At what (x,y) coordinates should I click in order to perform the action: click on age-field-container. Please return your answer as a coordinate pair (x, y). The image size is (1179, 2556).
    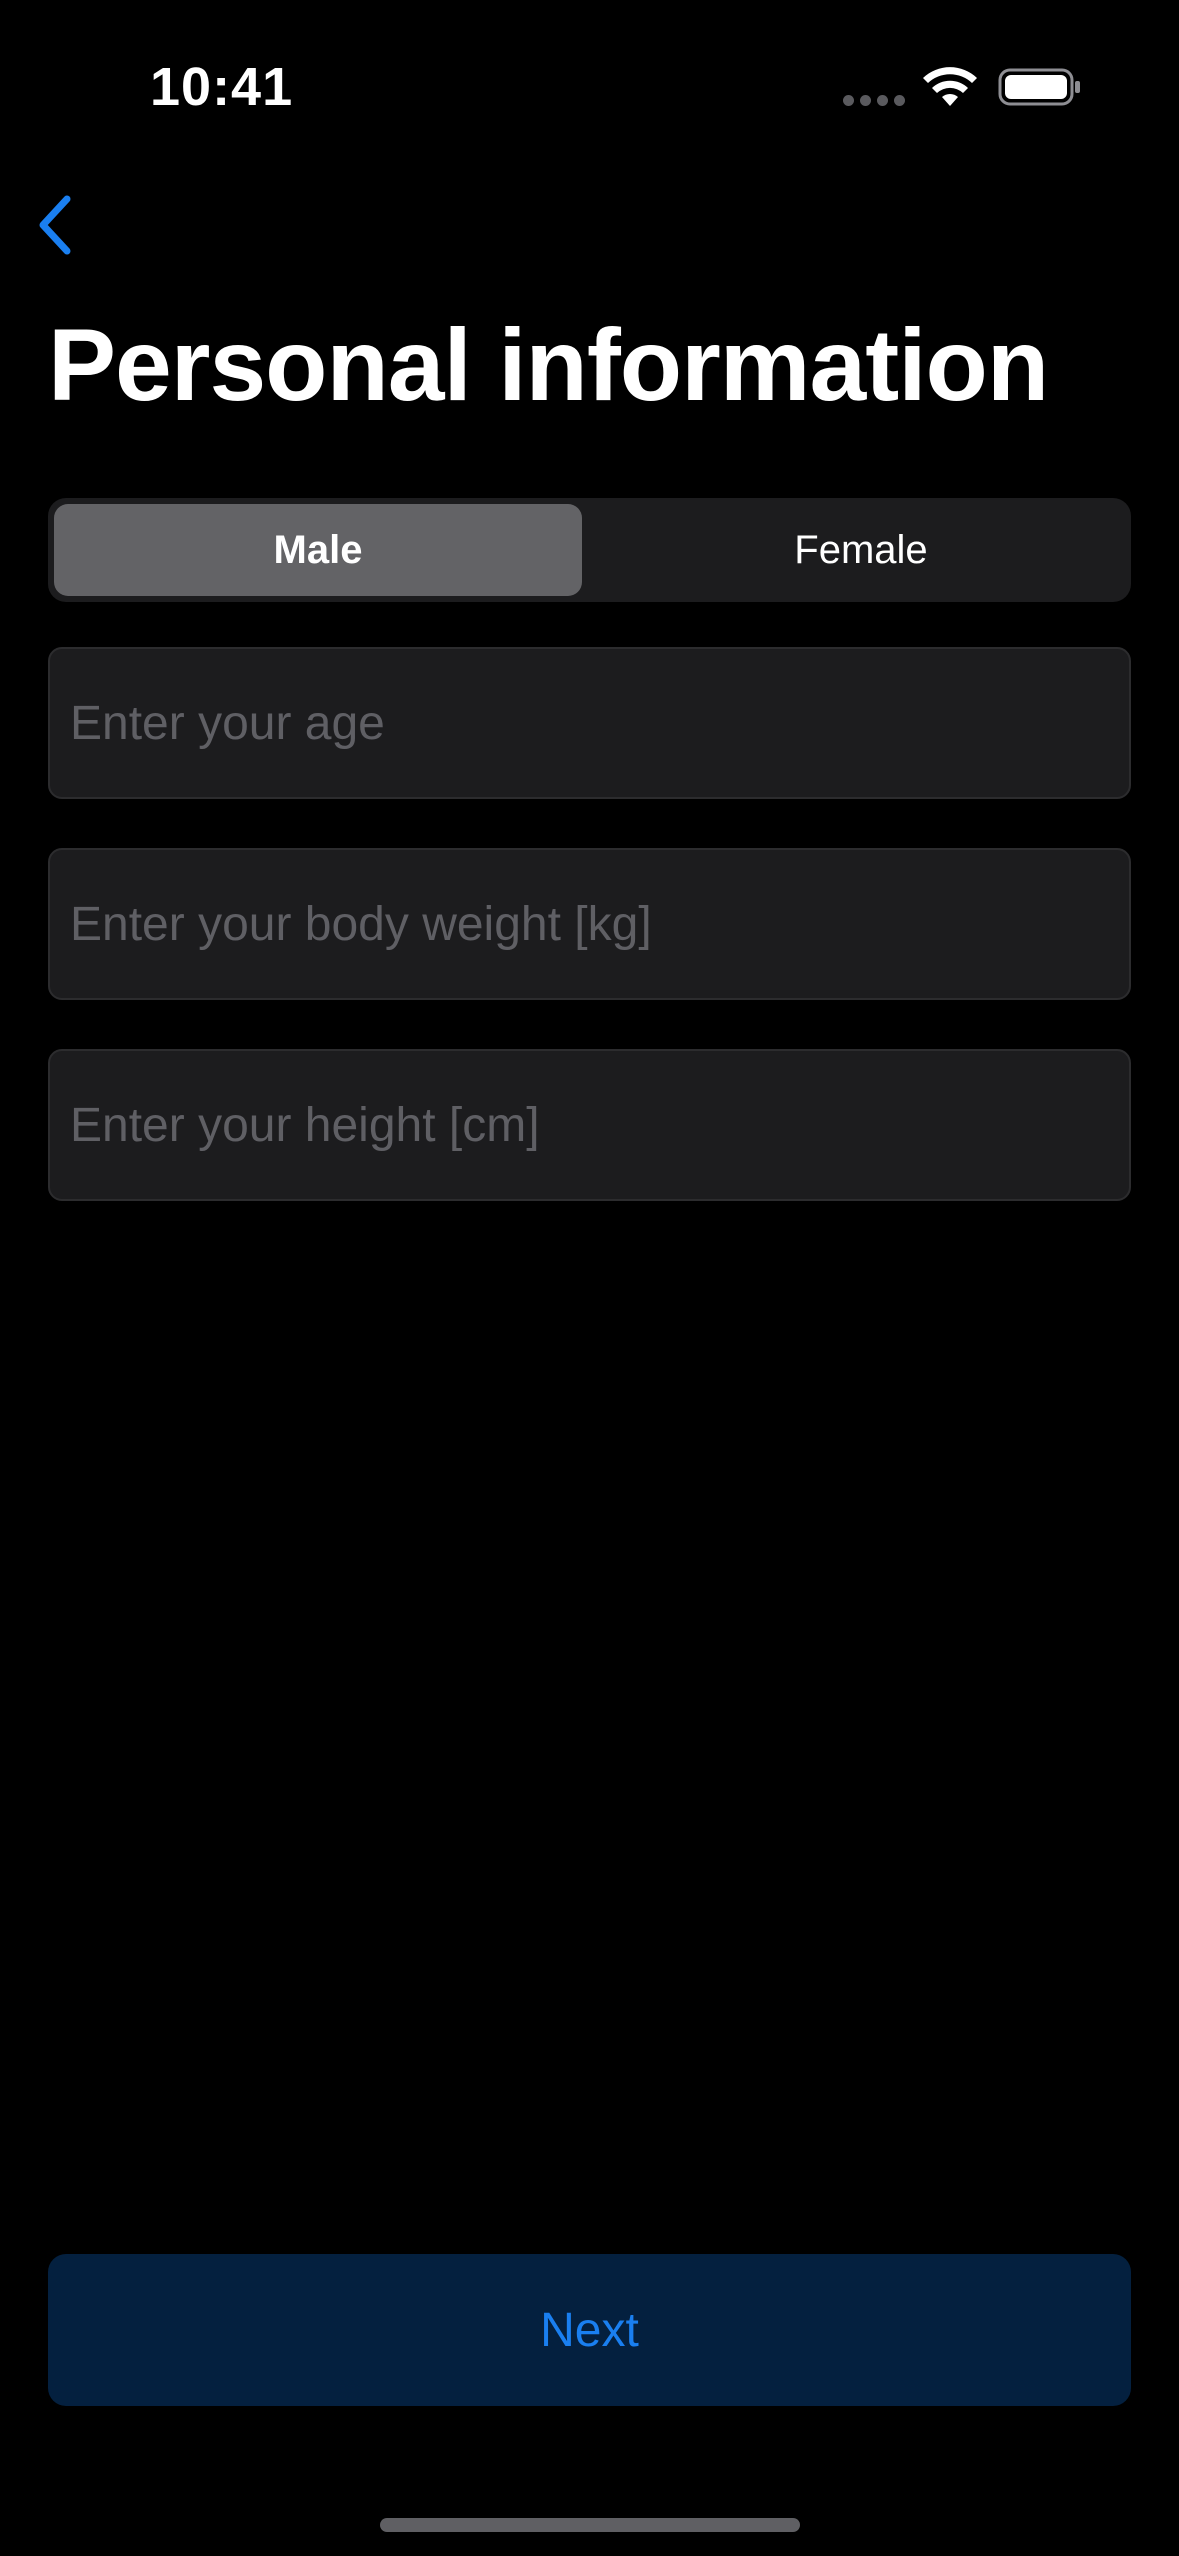
    Looking at the image, I should click on (589, 723).